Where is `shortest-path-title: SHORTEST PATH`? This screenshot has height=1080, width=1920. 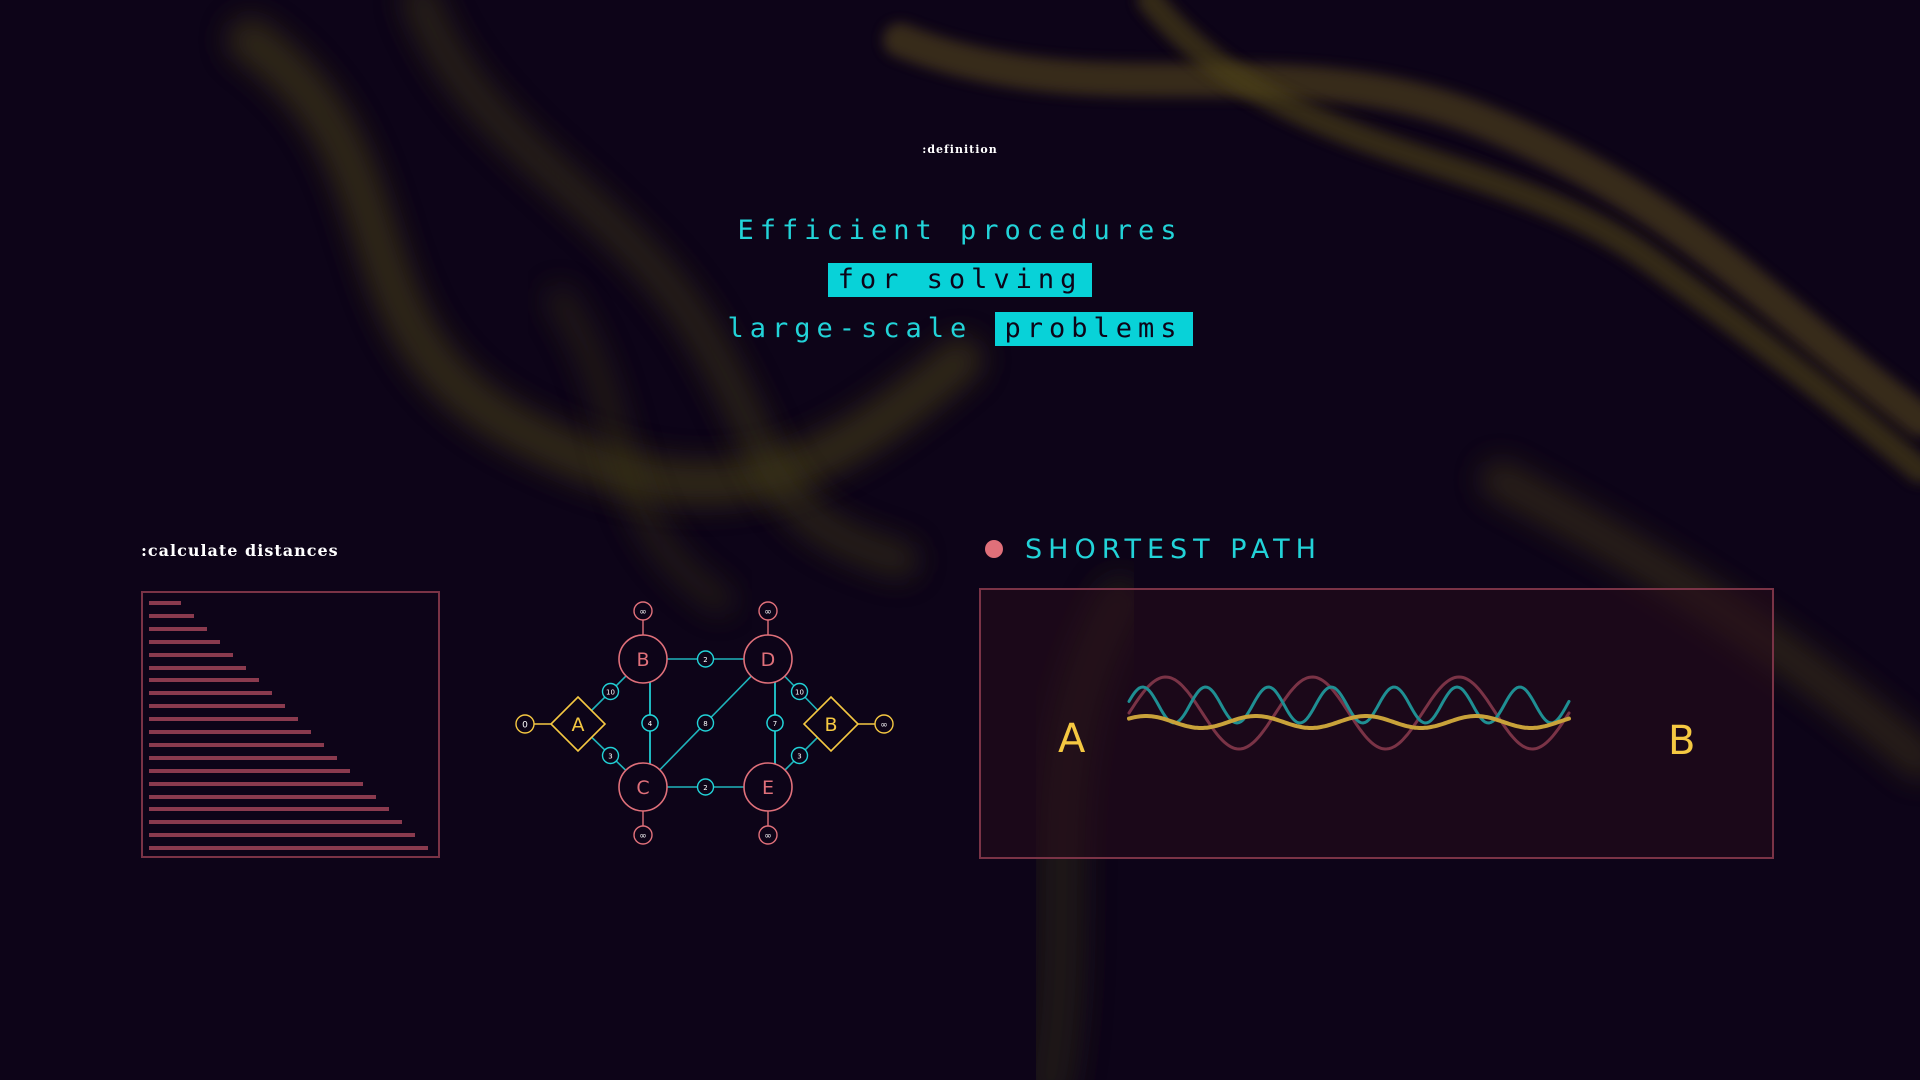
shortest-path-title: SHORTEST PATH is located at coordinates (1173, 549).